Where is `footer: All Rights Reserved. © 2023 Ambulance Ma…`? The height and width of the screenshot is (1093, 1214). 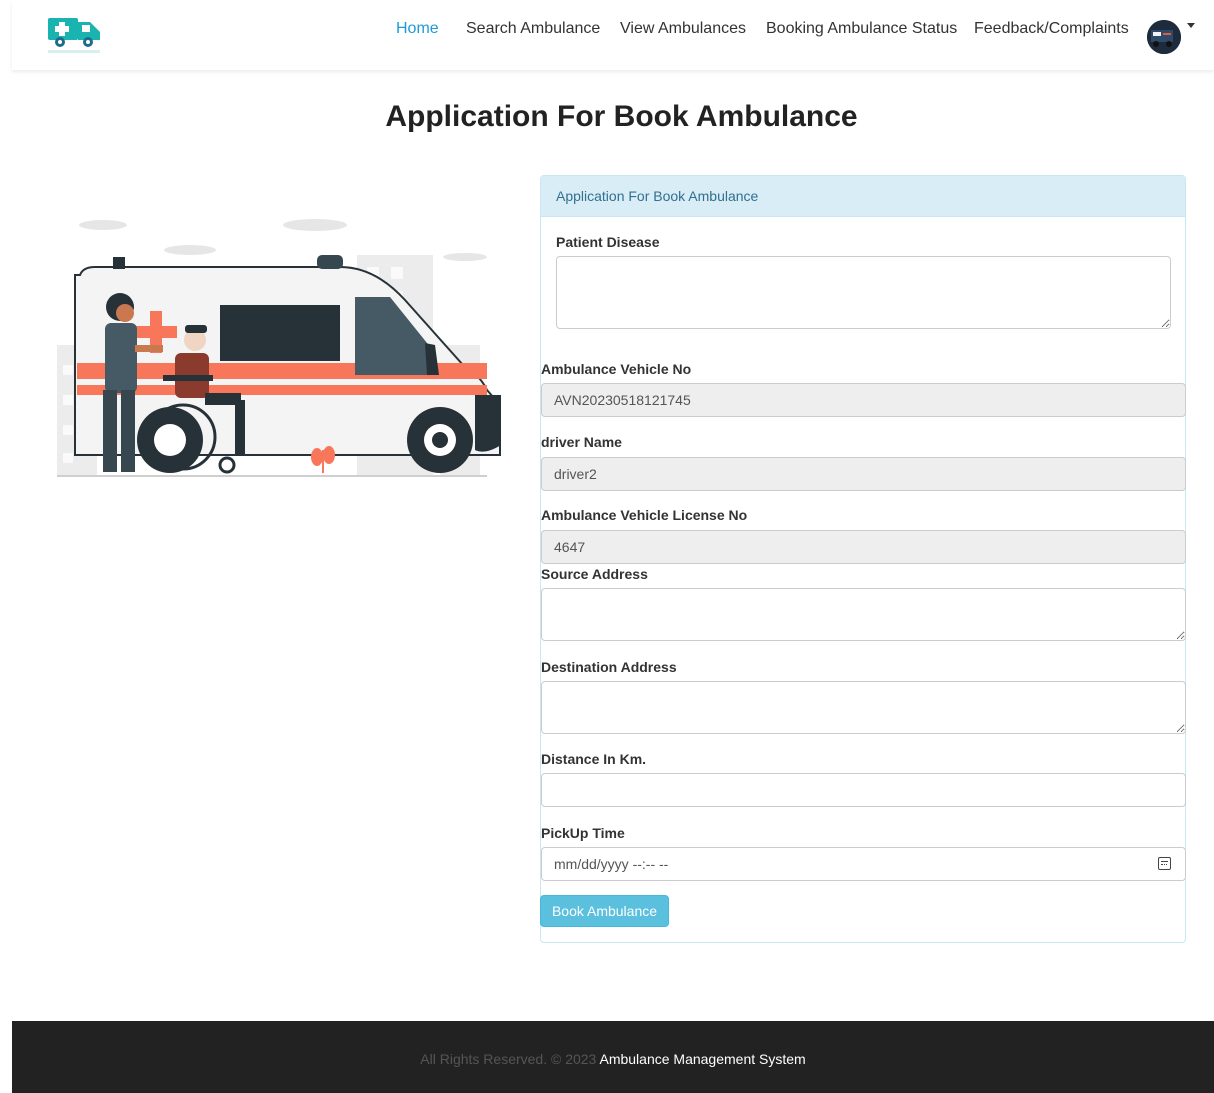 footer: All Rights Reserved. © 2023 Ambulance Ma… is located at coordinates (613, 1057).